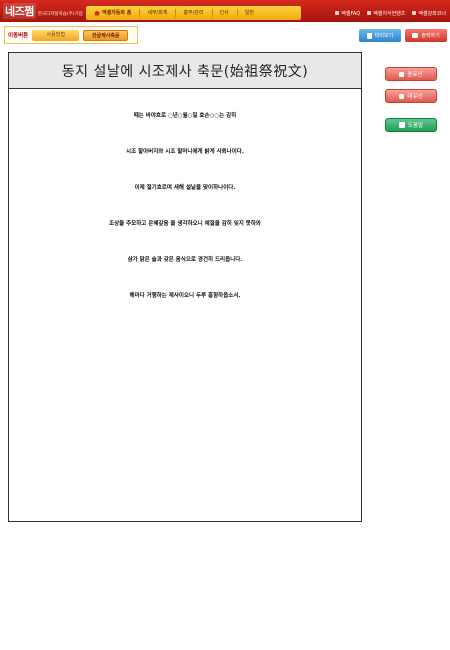  What do you see at coordinates (415, 126) in the screenshot?
I see `help-button-label: 도움말` at bounding box center [415, 126].